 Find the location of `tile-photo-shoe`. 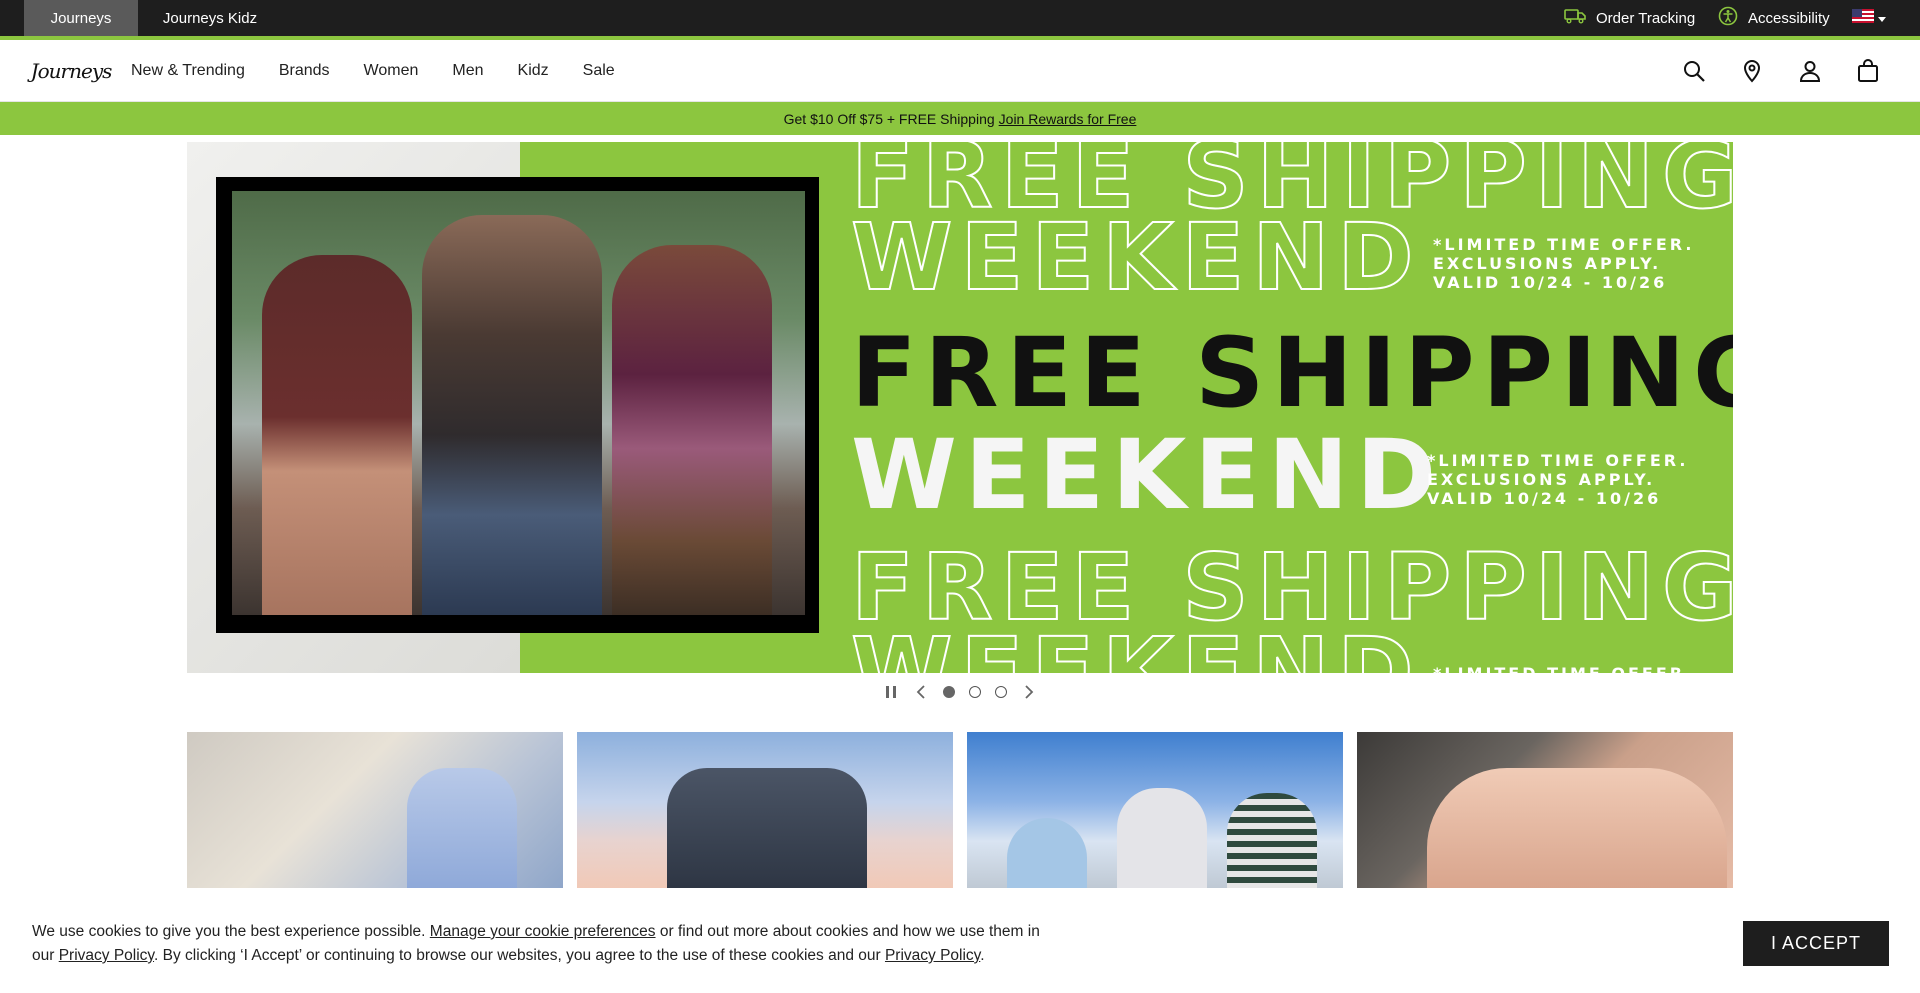

tile-photo-shoe is located at coordinates (1577, 828).